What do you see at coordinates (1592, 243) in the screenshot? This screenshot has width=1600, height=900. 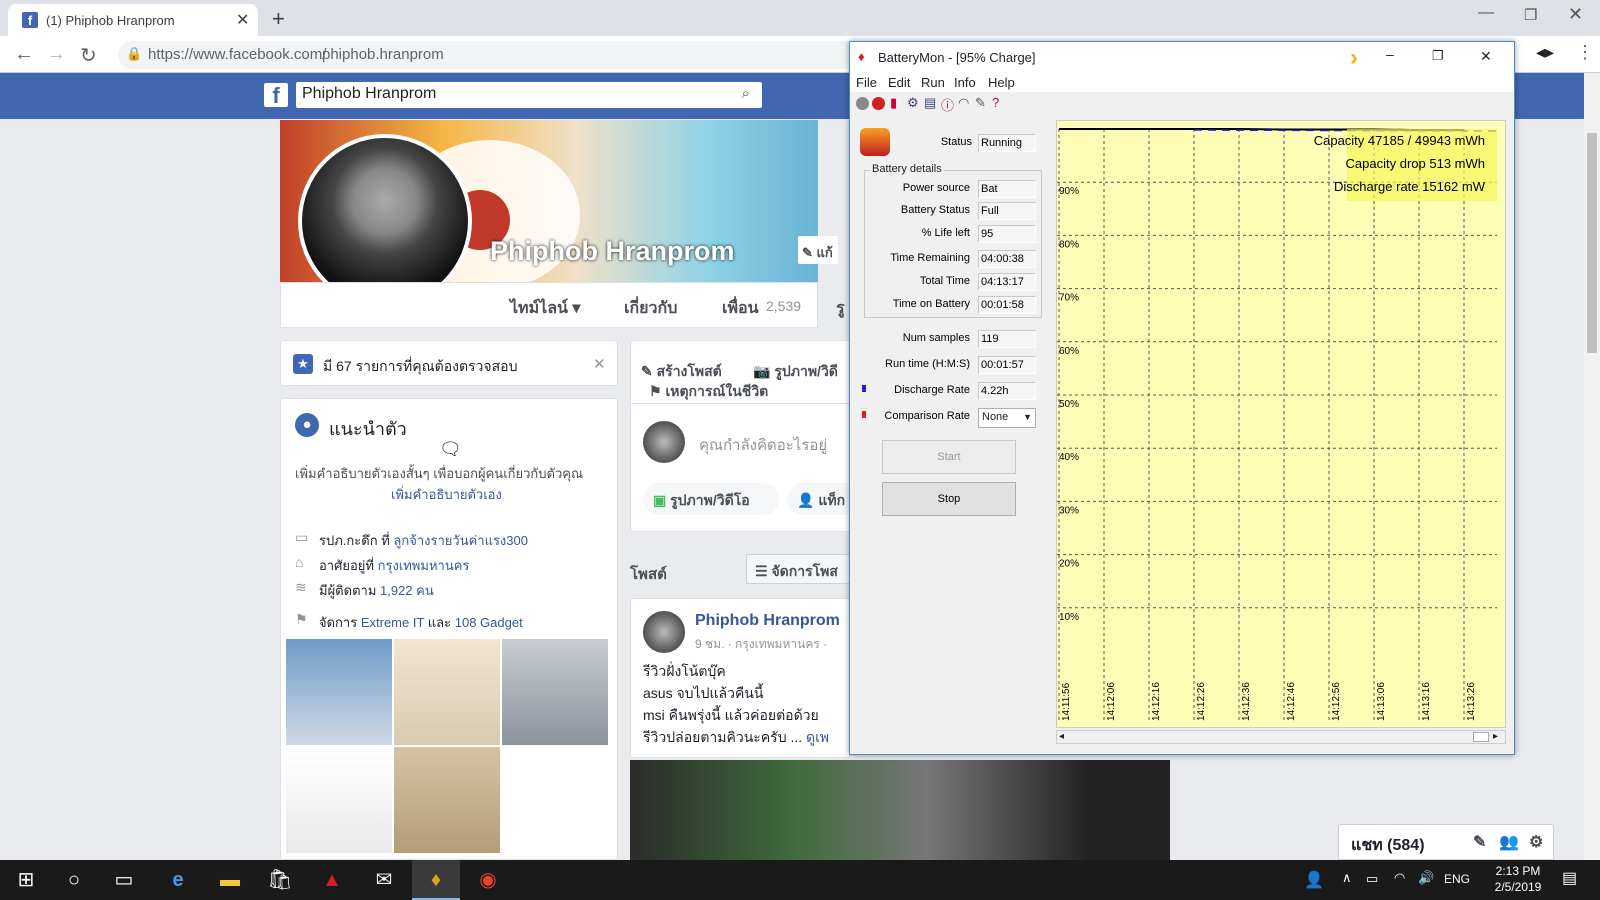 I see `page-scroll-thumb` at bounding box center [1592, 243].